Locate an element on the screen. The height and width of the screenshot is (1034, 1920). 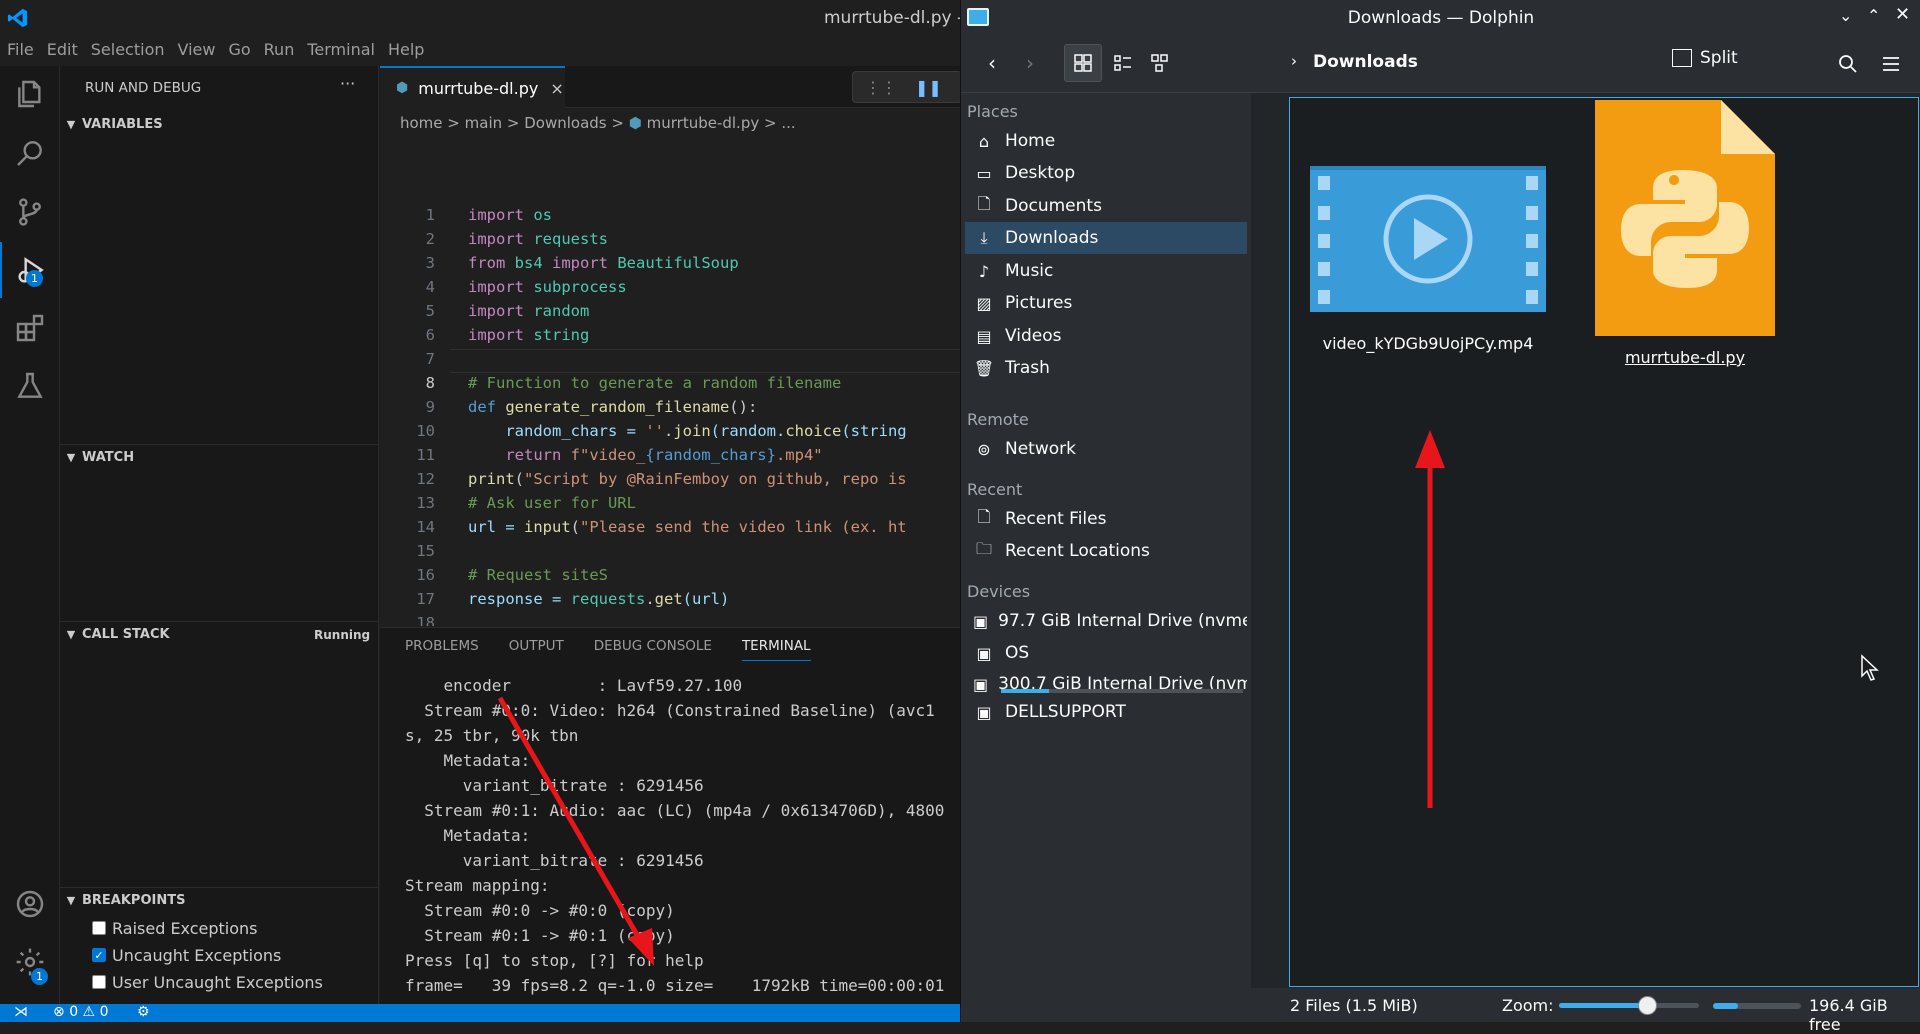
accounts-icon is located at coordinates (30, 904).